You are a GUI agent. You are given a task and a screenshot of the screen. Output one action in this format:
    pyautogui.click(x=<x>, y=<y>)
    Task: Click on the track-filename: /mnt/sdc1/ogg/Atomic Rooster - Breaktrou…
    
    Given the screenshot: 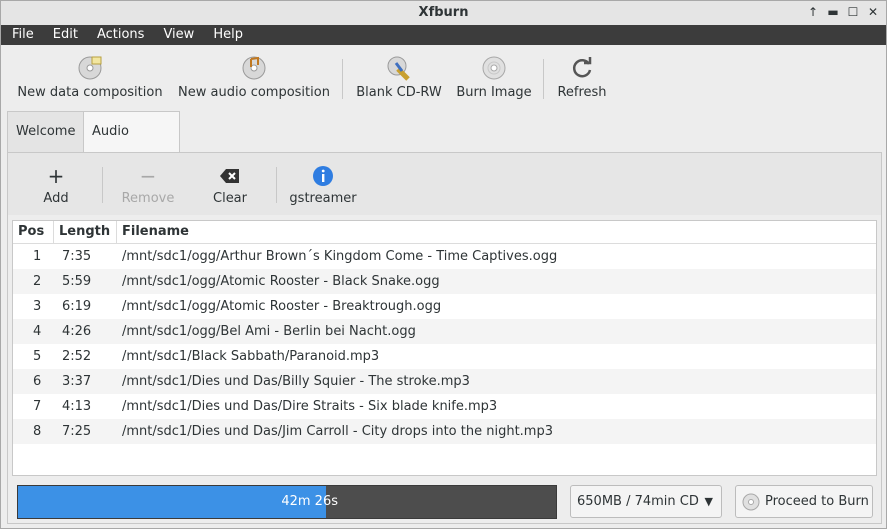 What is the action you would take?
    pyautogui.click(x=282, y=306)
    